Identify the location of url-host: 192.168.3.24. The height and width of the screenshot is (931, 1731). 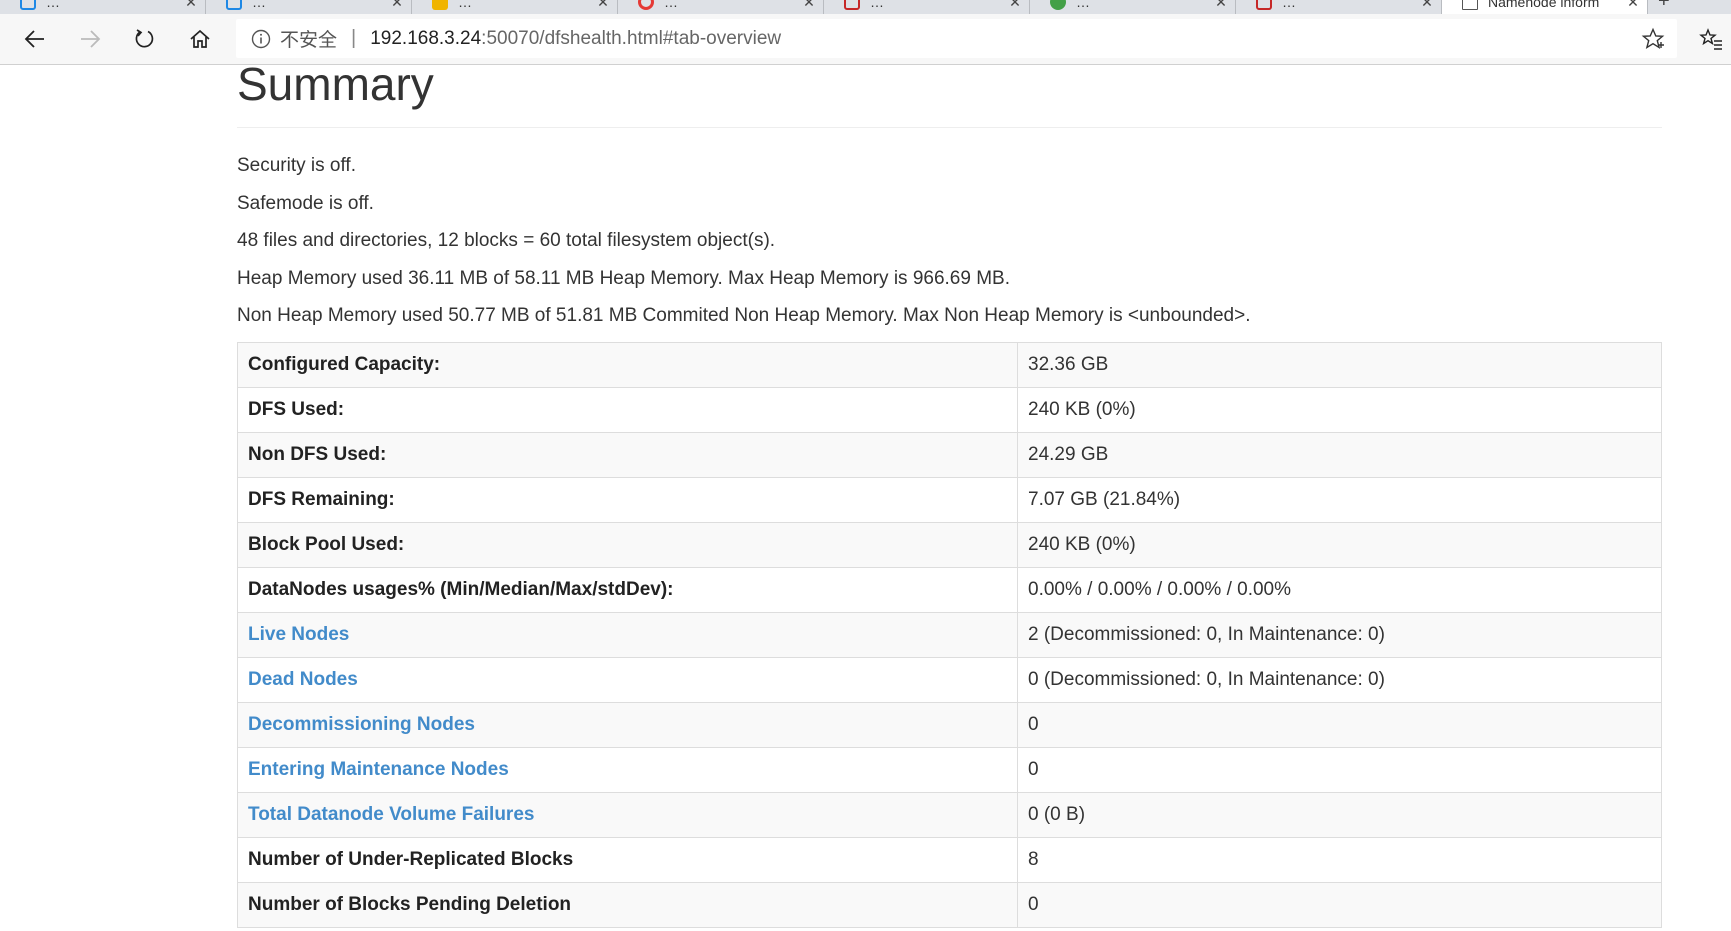
(426, 38).